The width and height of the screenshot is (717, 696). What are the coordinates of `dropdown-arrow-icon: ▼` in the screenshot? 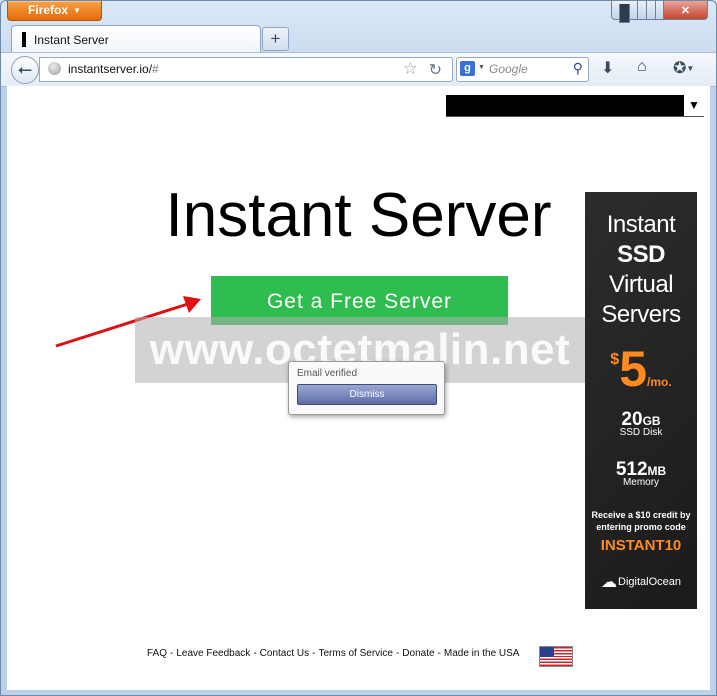 It's located at (694, 105).